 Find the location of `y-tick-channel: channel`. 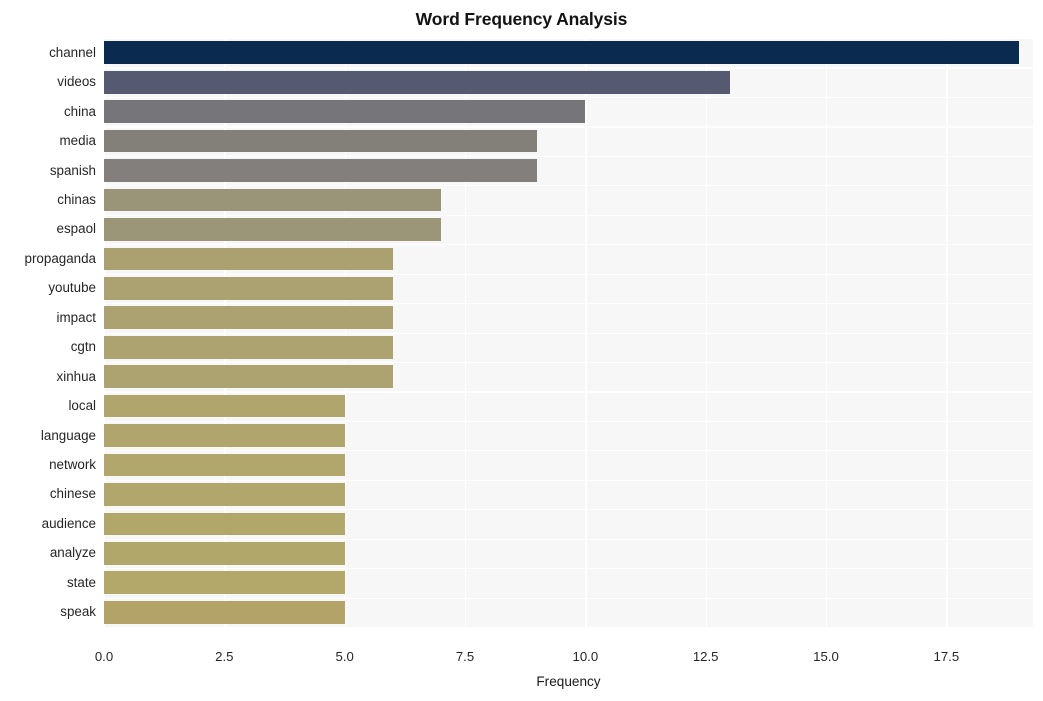

y-tick-channel: channel is located at coordinates (72, 52).